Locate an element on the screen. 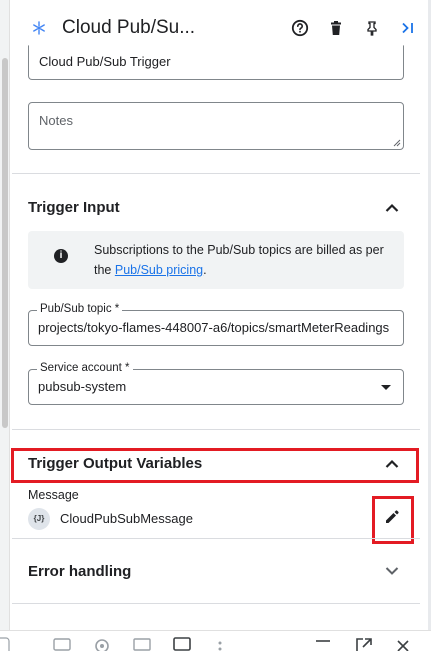  more-vert-icon is located at coordinates (220, 644).